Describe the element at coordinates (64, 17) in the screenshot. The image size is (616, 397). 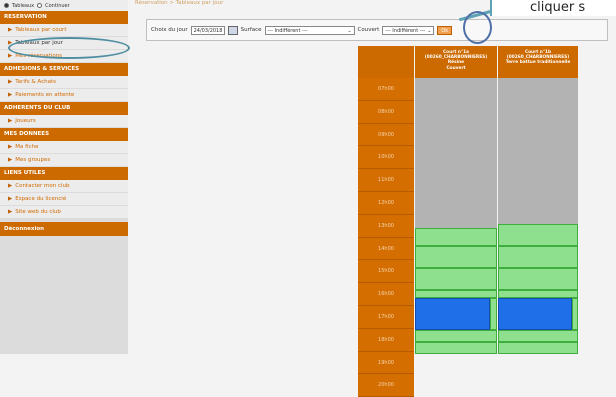
I see `section-reservation: RESERVATION` at that location.